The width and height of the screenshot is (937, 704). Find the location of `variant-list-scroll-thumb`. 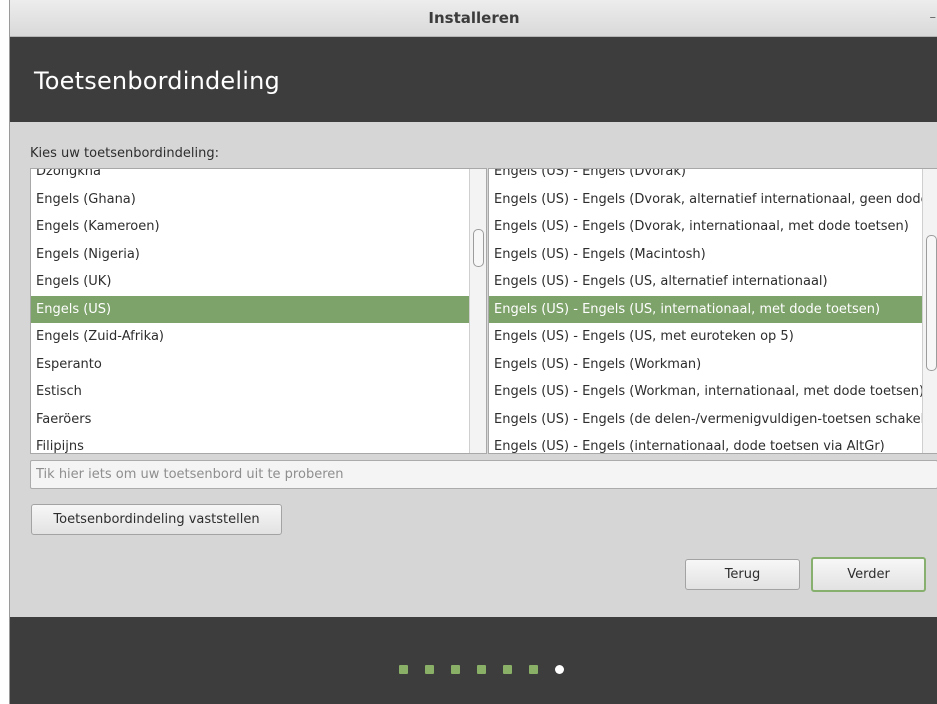

variant-list-scroll-thumb is located at coordinates (931, 303).